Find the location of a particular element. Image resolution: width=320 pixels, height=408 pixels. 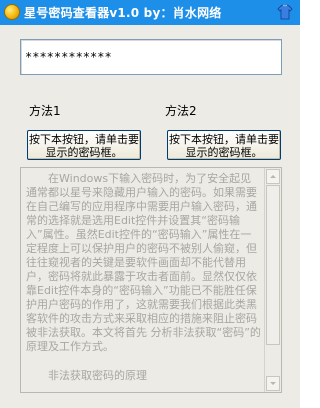

scroll-down-button is located at coordinates (273, 383).